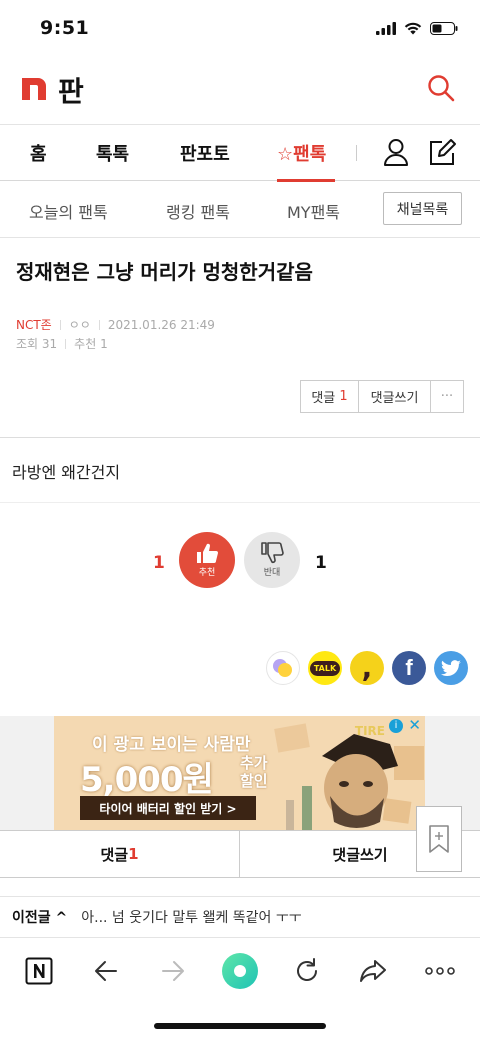 The width and height of the screenshot is (480, 1039). Describe the element at coordinates (198, 211) in the screenshot. I see `subnav-ranking-fantalk: 랭킹 팬톡` at that location.